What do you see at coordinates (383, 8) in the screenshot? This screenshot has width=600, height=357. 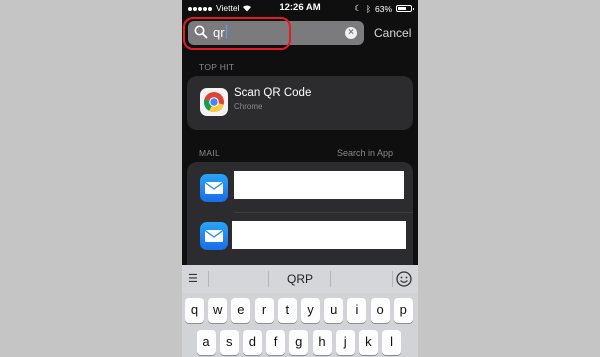 I see `battery-percent: 63%` at bounding box center [383, 8].